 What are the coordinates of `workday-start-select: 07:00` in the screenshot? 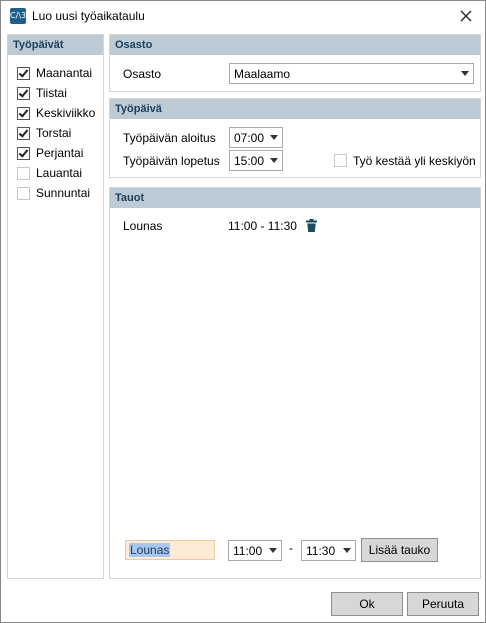 It's located at (256, 137).